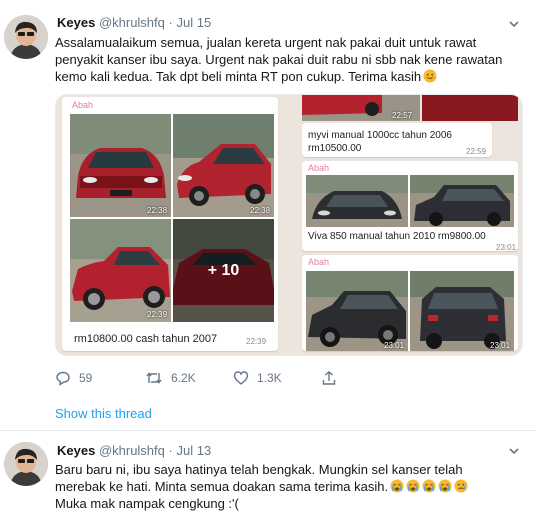 This screenshot has width=536, height=519. Describe the element at coordinates (103, 413) in the screenshot. I see `show-thread-link: Show this thread` at that location.